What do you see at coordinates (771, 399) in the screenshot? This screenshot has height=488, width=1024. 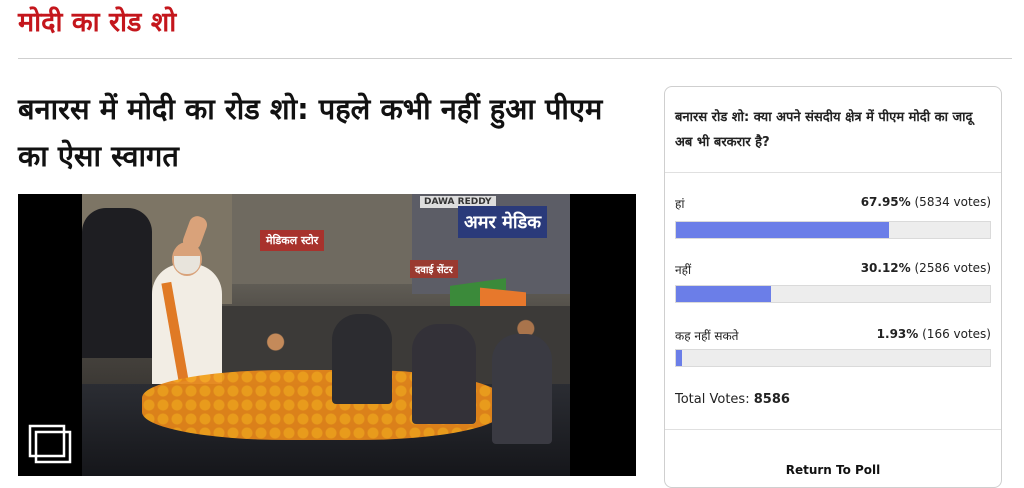 I see `total-votes-value: 8586` at bounding box center [771, 399].